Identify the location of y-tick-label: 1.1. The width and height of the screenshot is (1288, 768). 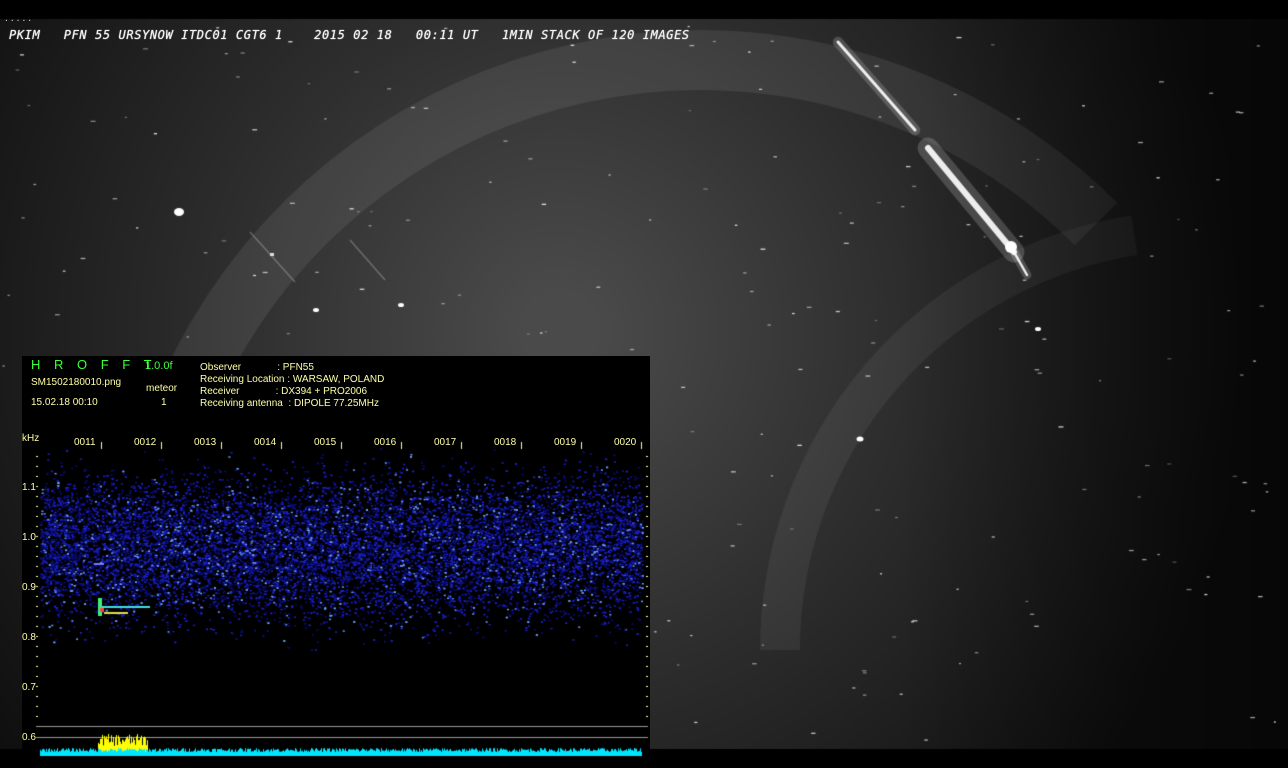
(29, 487).